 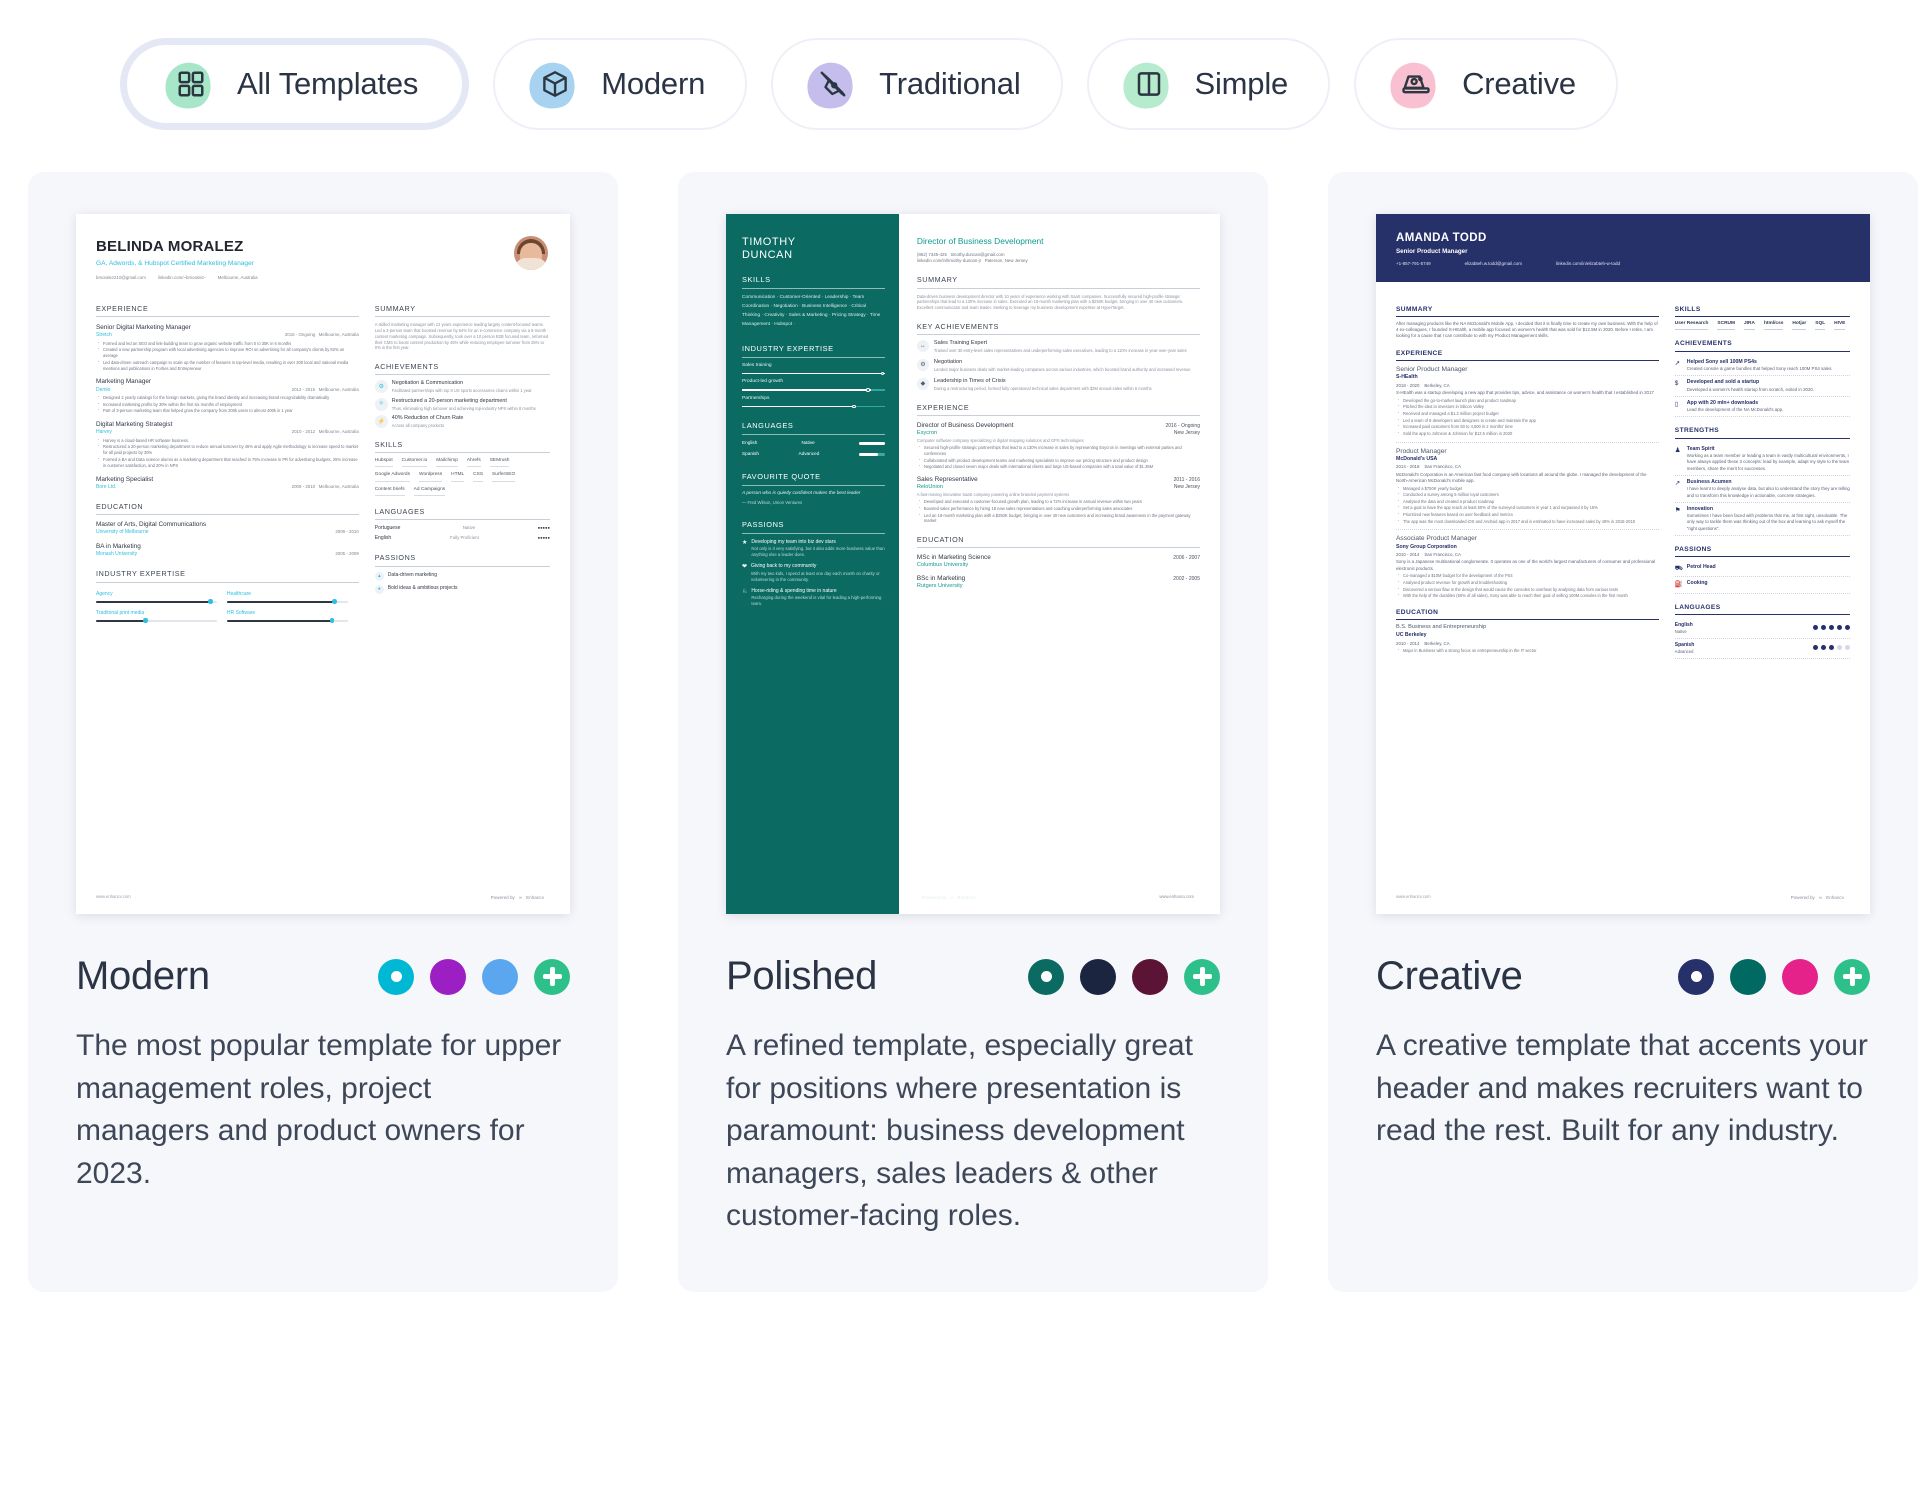 What do you see at coordinates (381, 387) in the screenshot?
I see `handshake-icon: ⚙` at bounding box center [381, 387].